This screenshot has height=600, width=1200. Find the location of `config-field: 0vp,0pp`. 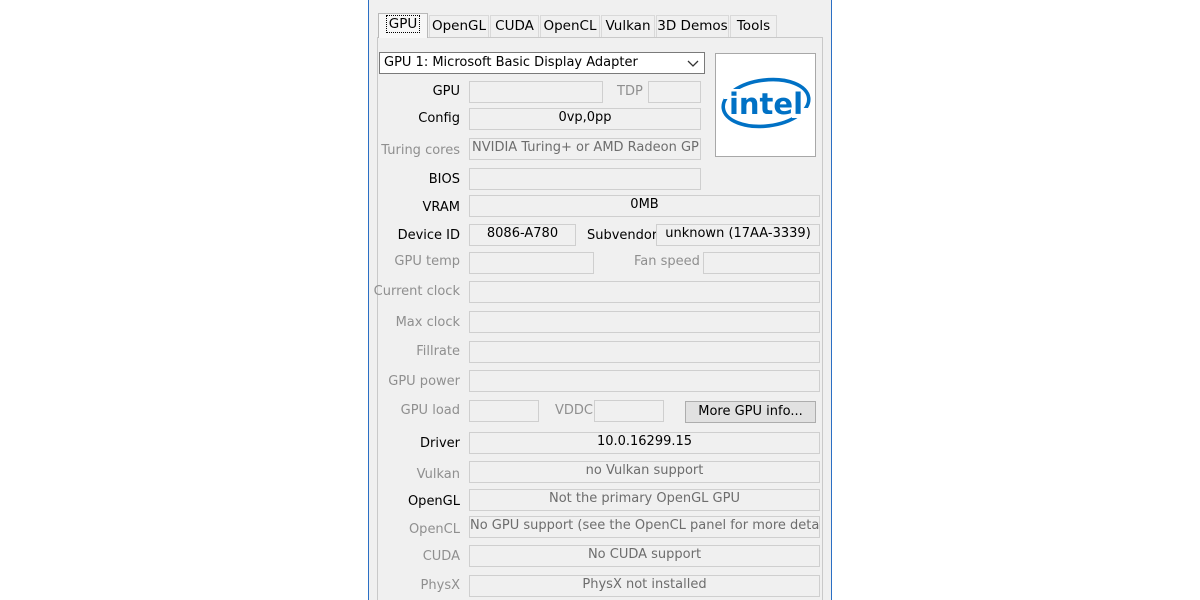

config-field: 0vp,0pp is located at coordinates (585, 119).